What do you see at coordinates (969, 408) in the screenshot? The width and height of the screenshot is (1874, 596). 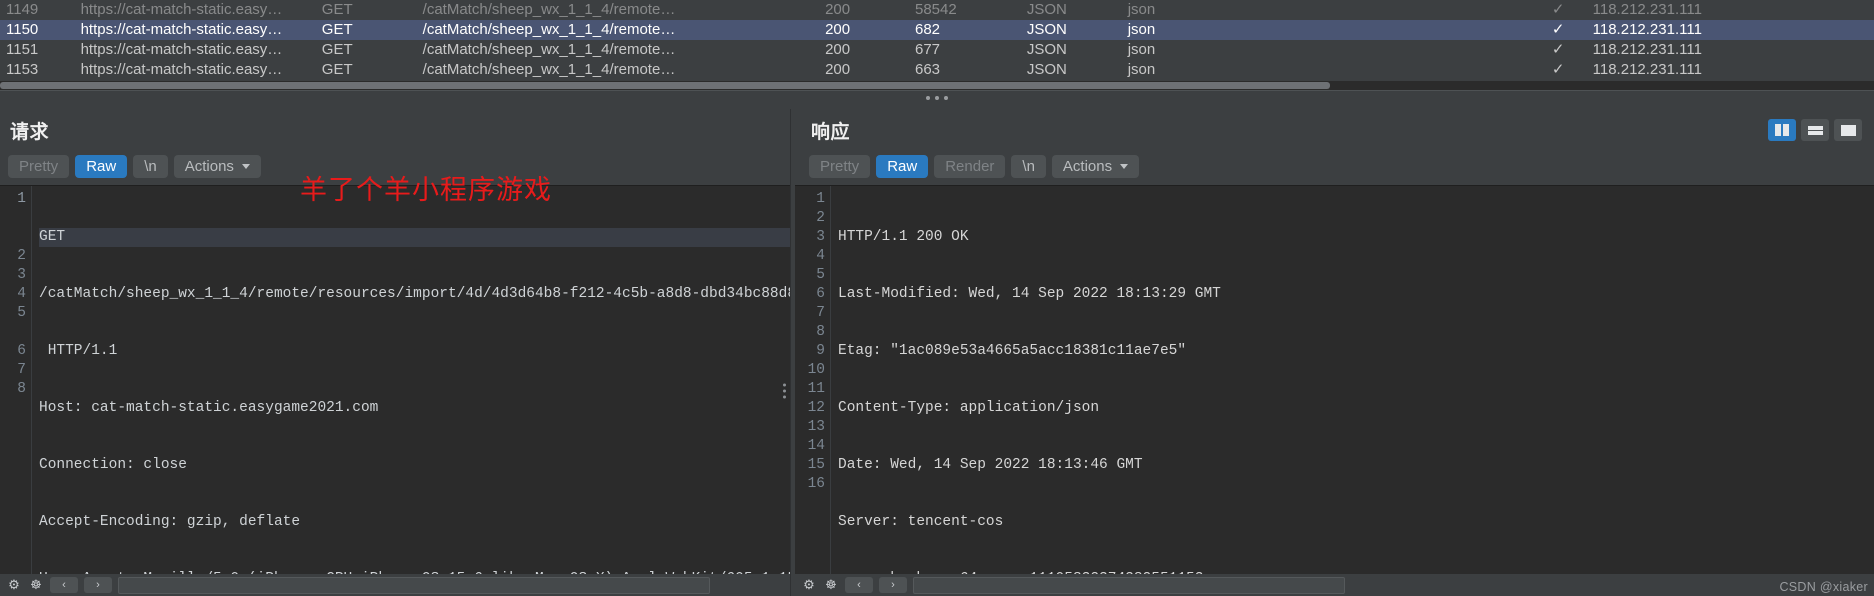 I see `response-line: Content-Type: application/json` at bounding box center [969, 408].